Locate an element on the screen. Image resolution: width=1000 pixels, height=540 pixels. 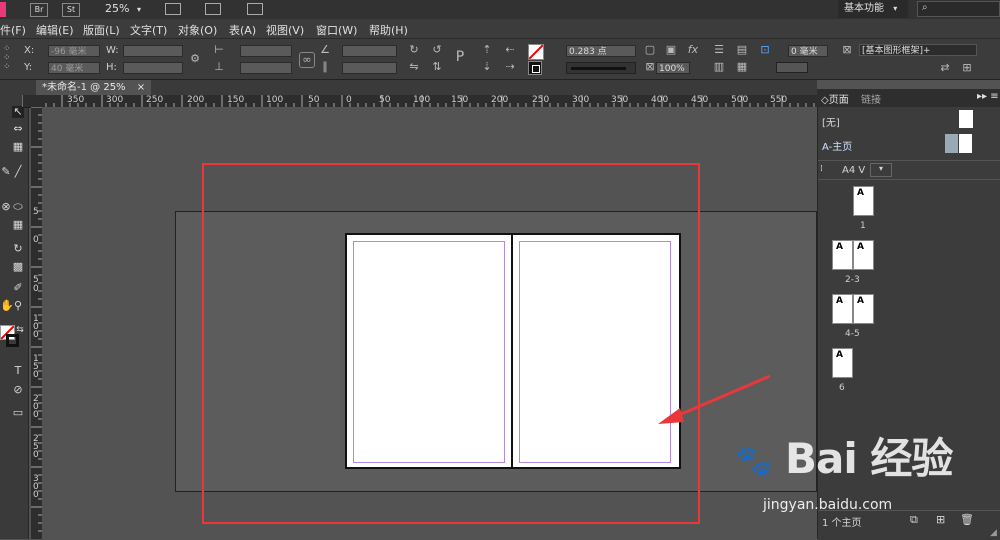
shadow-icon: ▣ is located at coordinates (671, 50).